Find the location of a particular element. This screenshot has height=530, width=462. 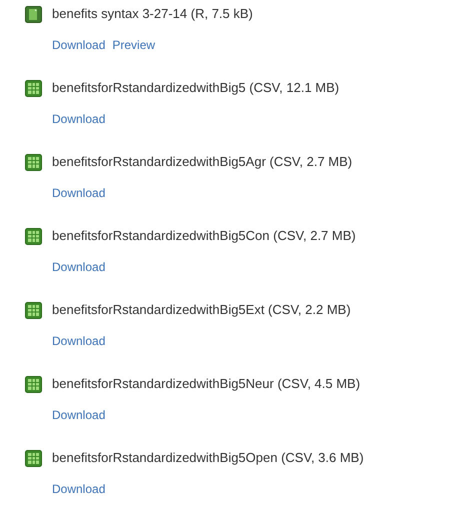

file-title: benefitsforRstandardizedwithBig5Ext (CSV, 2.2 MB) is located at coordinates (201, 310).